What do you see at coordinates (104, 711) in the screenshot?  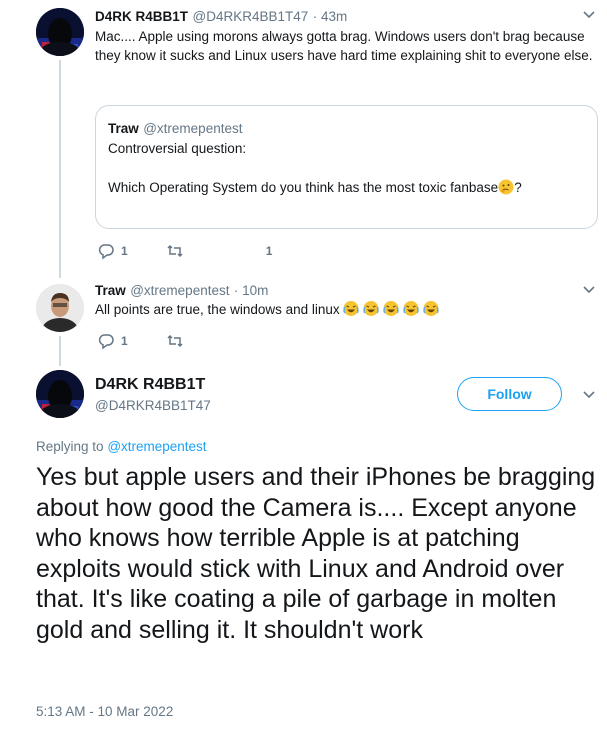 I see `tweet-timestamp: 5:13 AM - 10 Mar 2022` at bounding box center [104, 711].